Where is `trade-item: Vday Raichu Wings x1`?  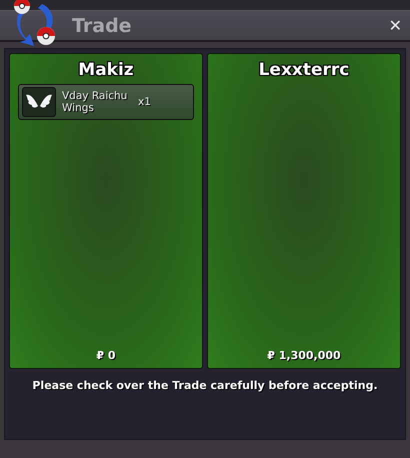
trade-item: Vday Raichu Wings x1 is located at coordinates (106, 102).